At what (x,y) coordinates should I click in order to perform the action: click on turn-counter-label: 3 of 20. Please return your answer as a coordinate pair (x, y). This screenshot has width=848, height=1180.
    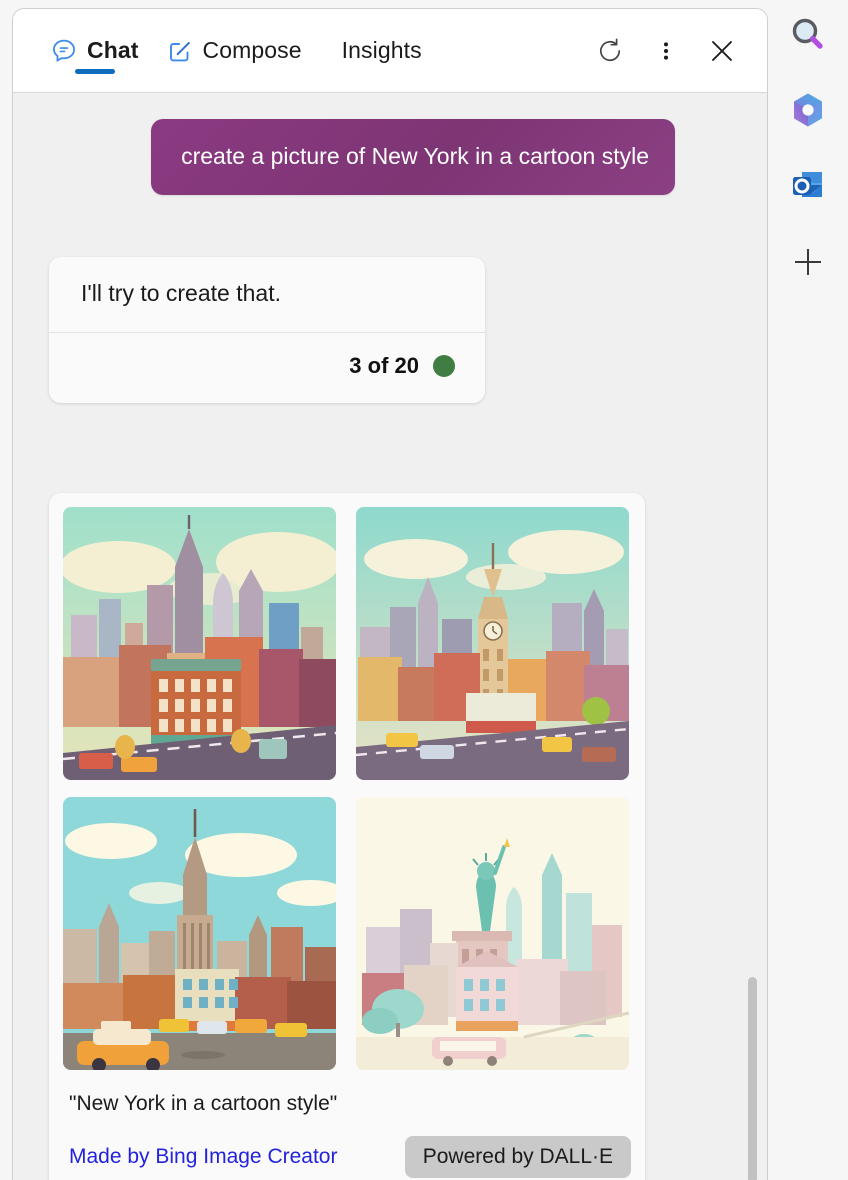
    Looking at the image, I should click on (384, 365).